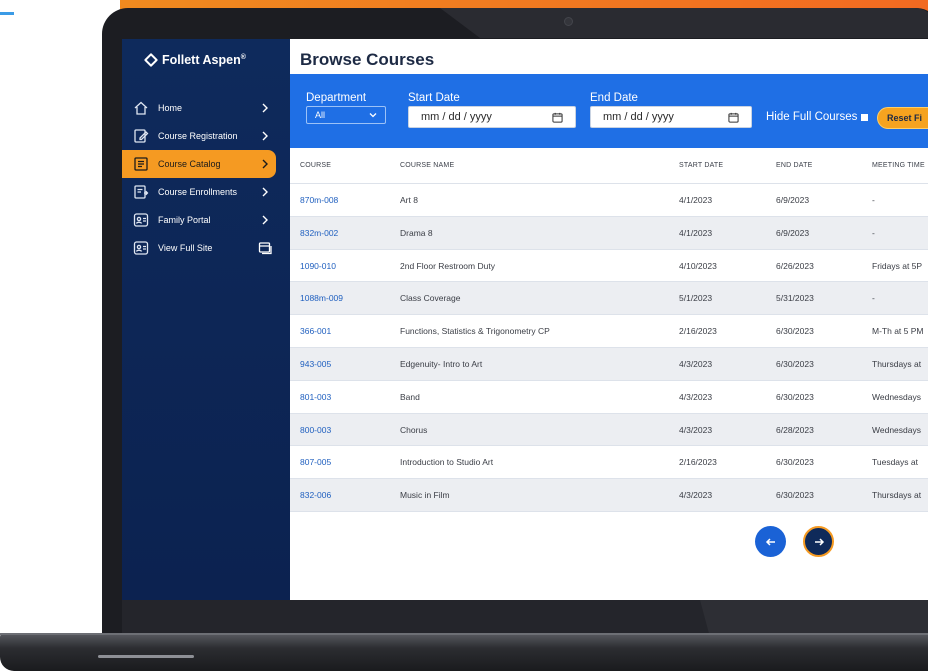  I want to click on cell-course-code: 1088m-009, so click(321, 298).